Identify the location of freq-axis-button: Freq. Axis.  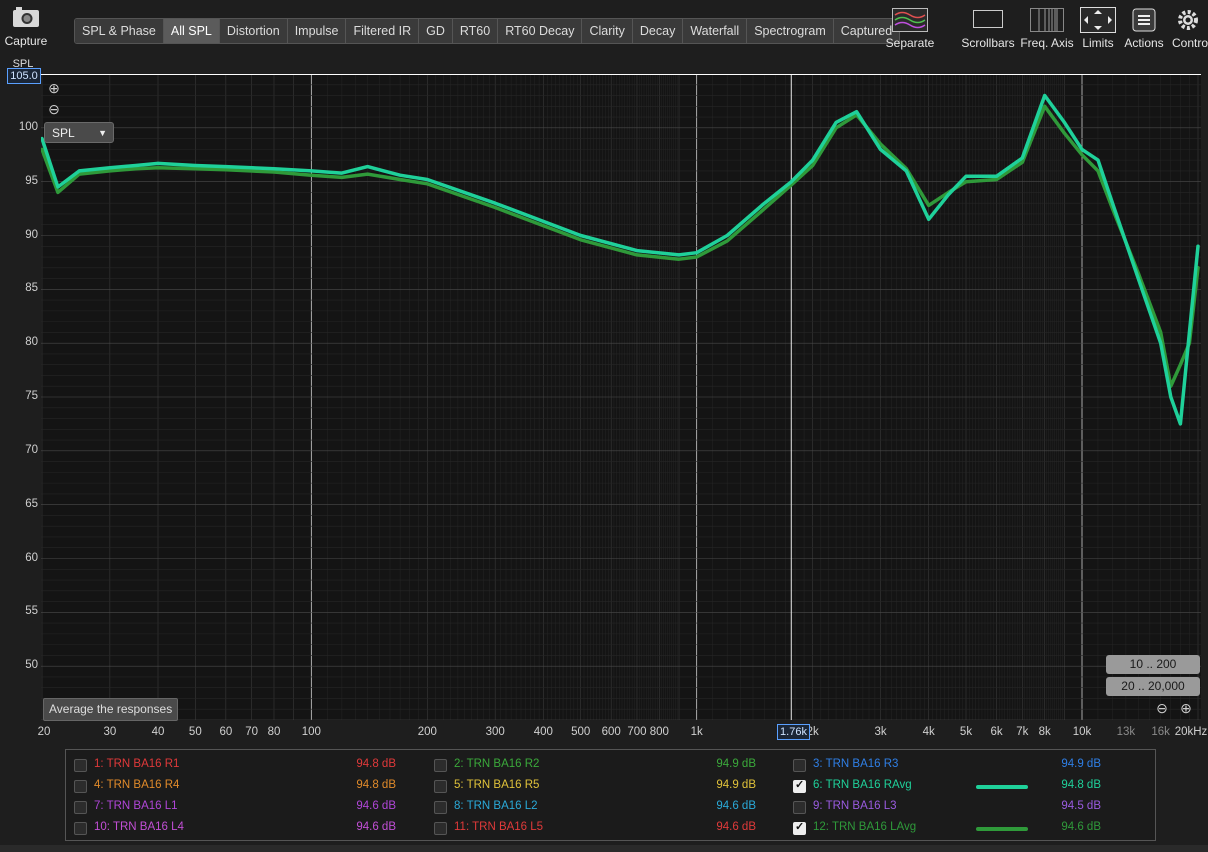
(1047, 28).